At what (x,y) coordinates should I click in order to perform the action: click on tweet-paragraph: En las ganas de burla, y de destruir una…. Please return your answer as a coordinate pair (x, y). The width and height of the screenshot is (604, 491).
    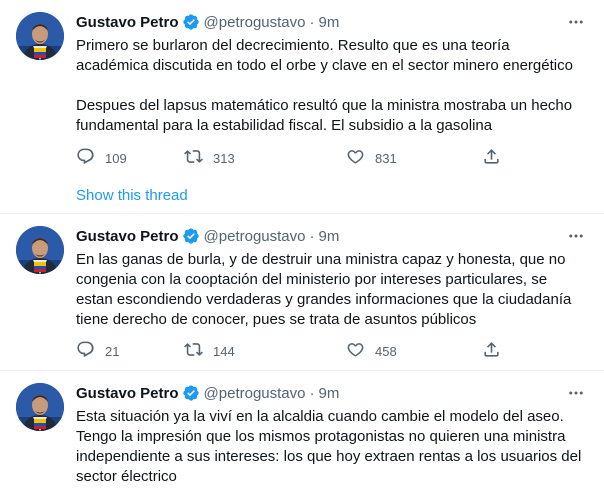
    Looking at the image, I should click on (324, 289).